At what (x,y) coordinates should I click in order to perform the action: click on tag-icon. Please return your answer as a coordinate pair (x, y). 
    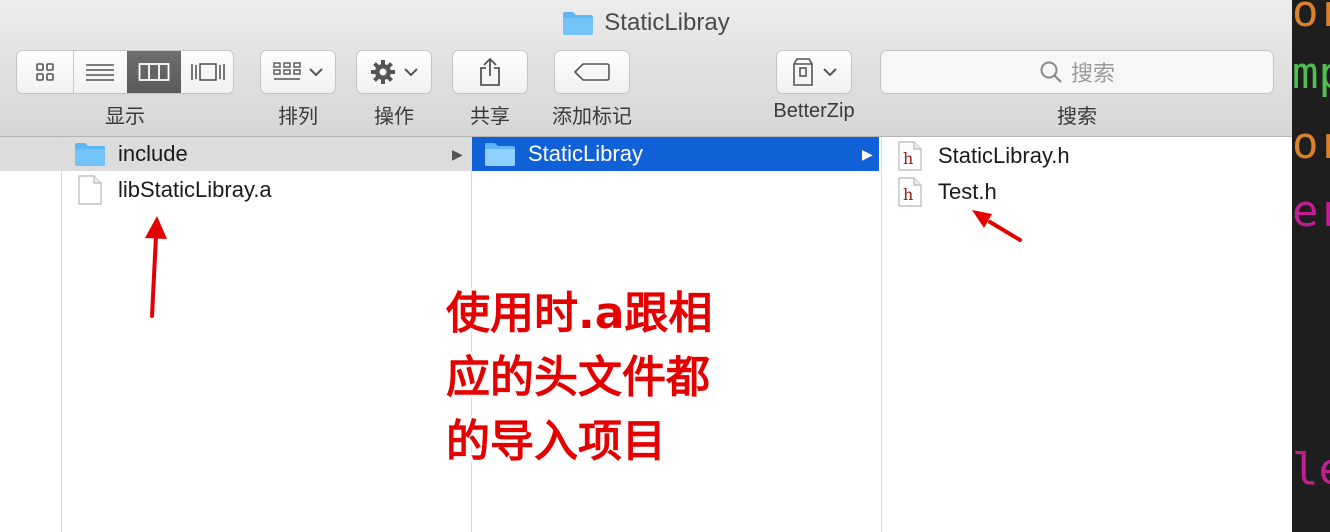
    Looking at the image, I should click on (592, 72).